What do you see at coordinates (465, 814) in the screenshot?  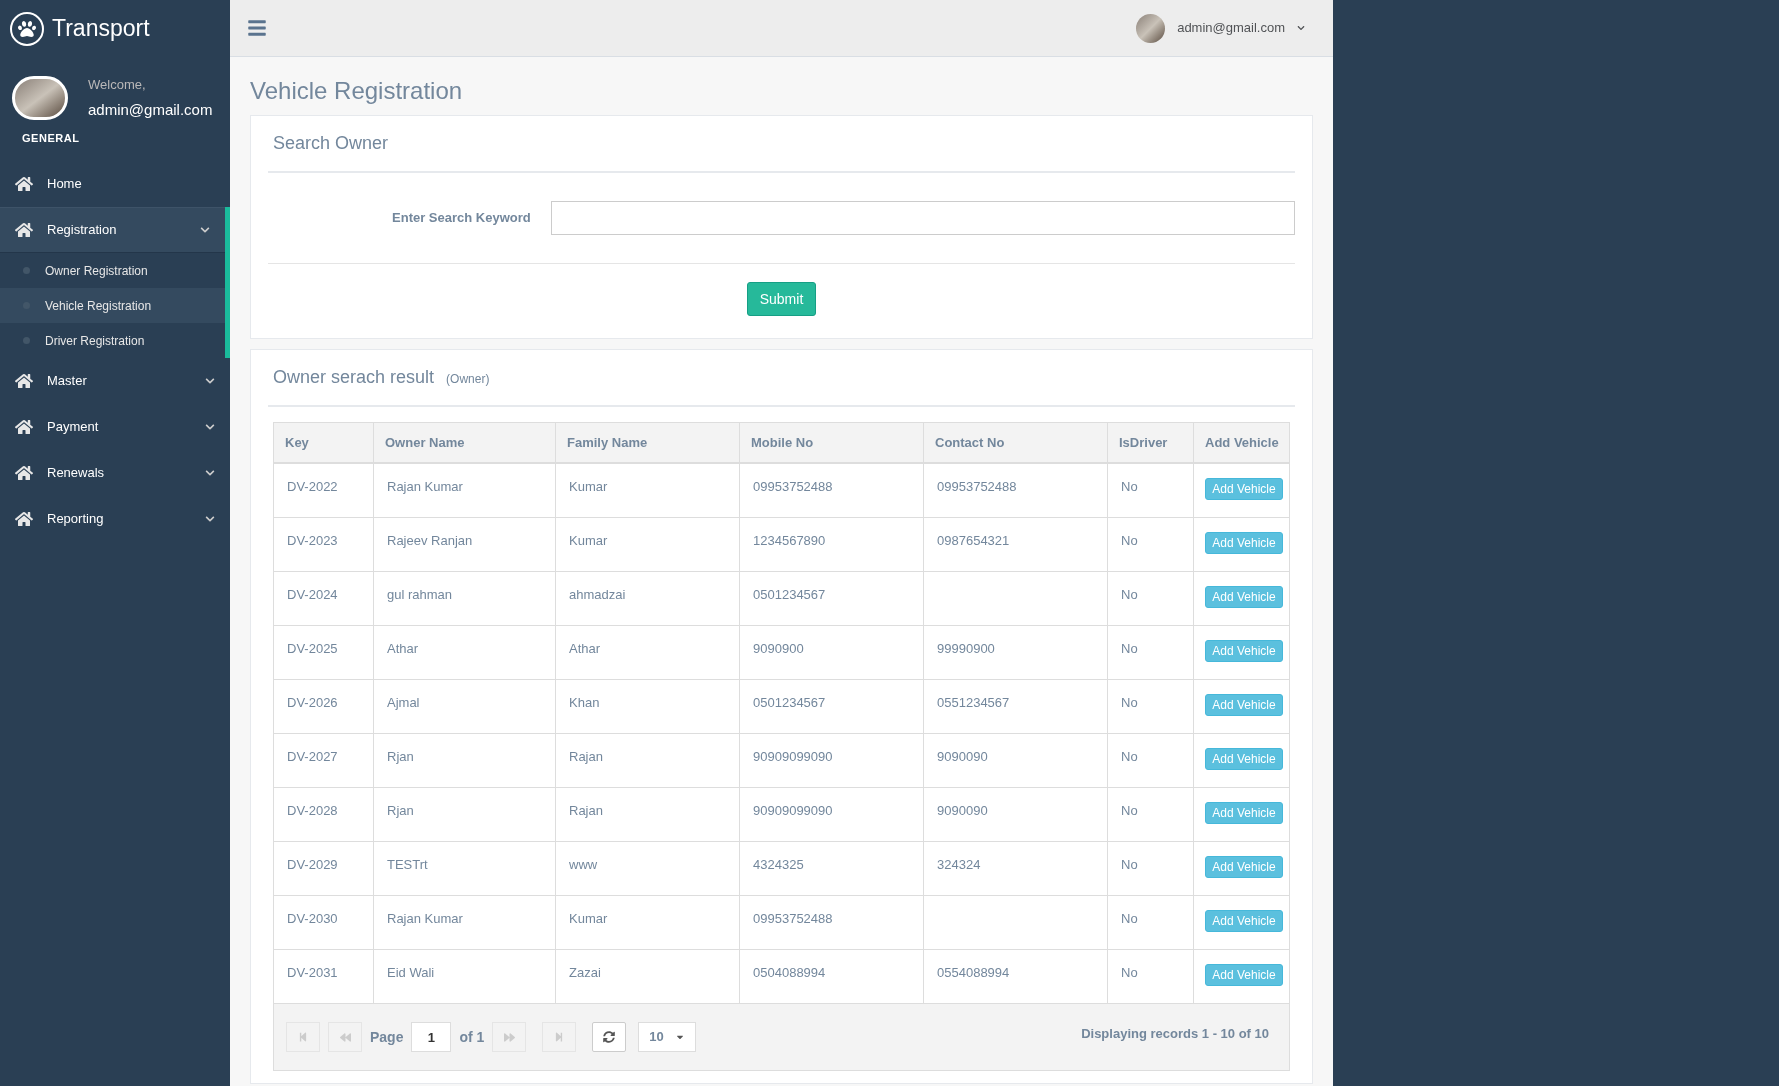 I see `table-cell: Rjan` at bounding box center [465, 814].